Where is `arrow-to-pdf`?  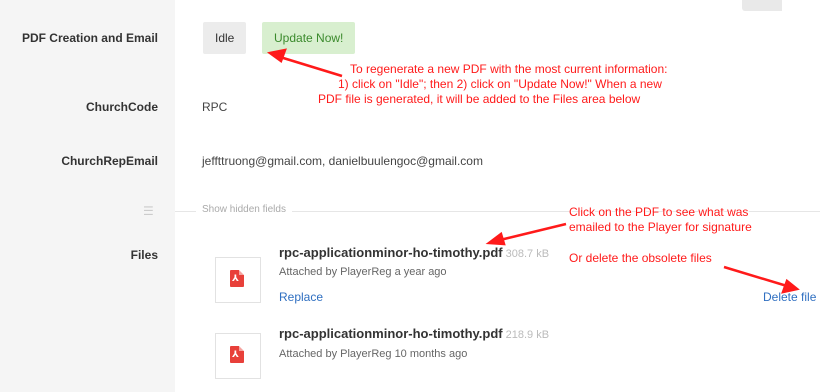 arrow-to-pdf is located at coordinates (533, 232).